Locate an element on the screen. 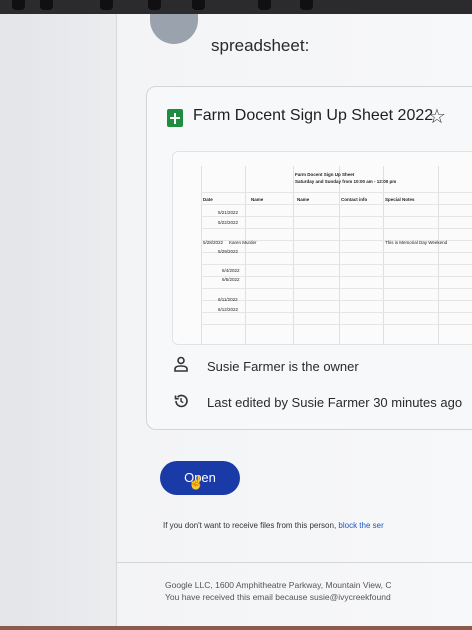 Image resolution: width=472 pixels, height=630 pixels. preview-date: 5/28/2022 is located at coordinates (213, 242).